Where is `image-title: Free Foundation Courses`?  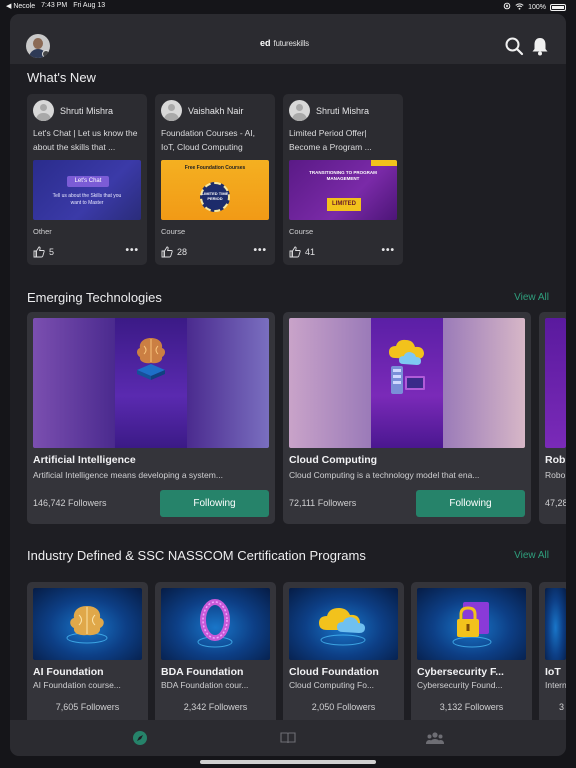 image-title: Free Foundation Courses is located at coordinates (215, 168).